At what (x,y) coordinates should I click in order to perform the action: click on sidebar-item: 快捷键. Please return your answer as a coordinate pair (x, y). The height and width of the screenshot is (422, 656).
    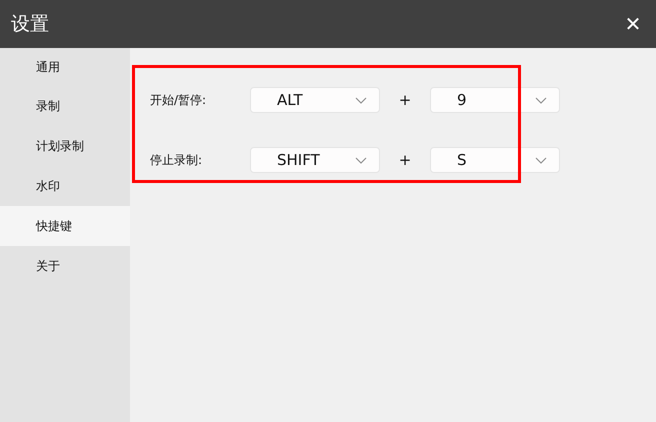
    Looking at the image, I should click on (65, 226).